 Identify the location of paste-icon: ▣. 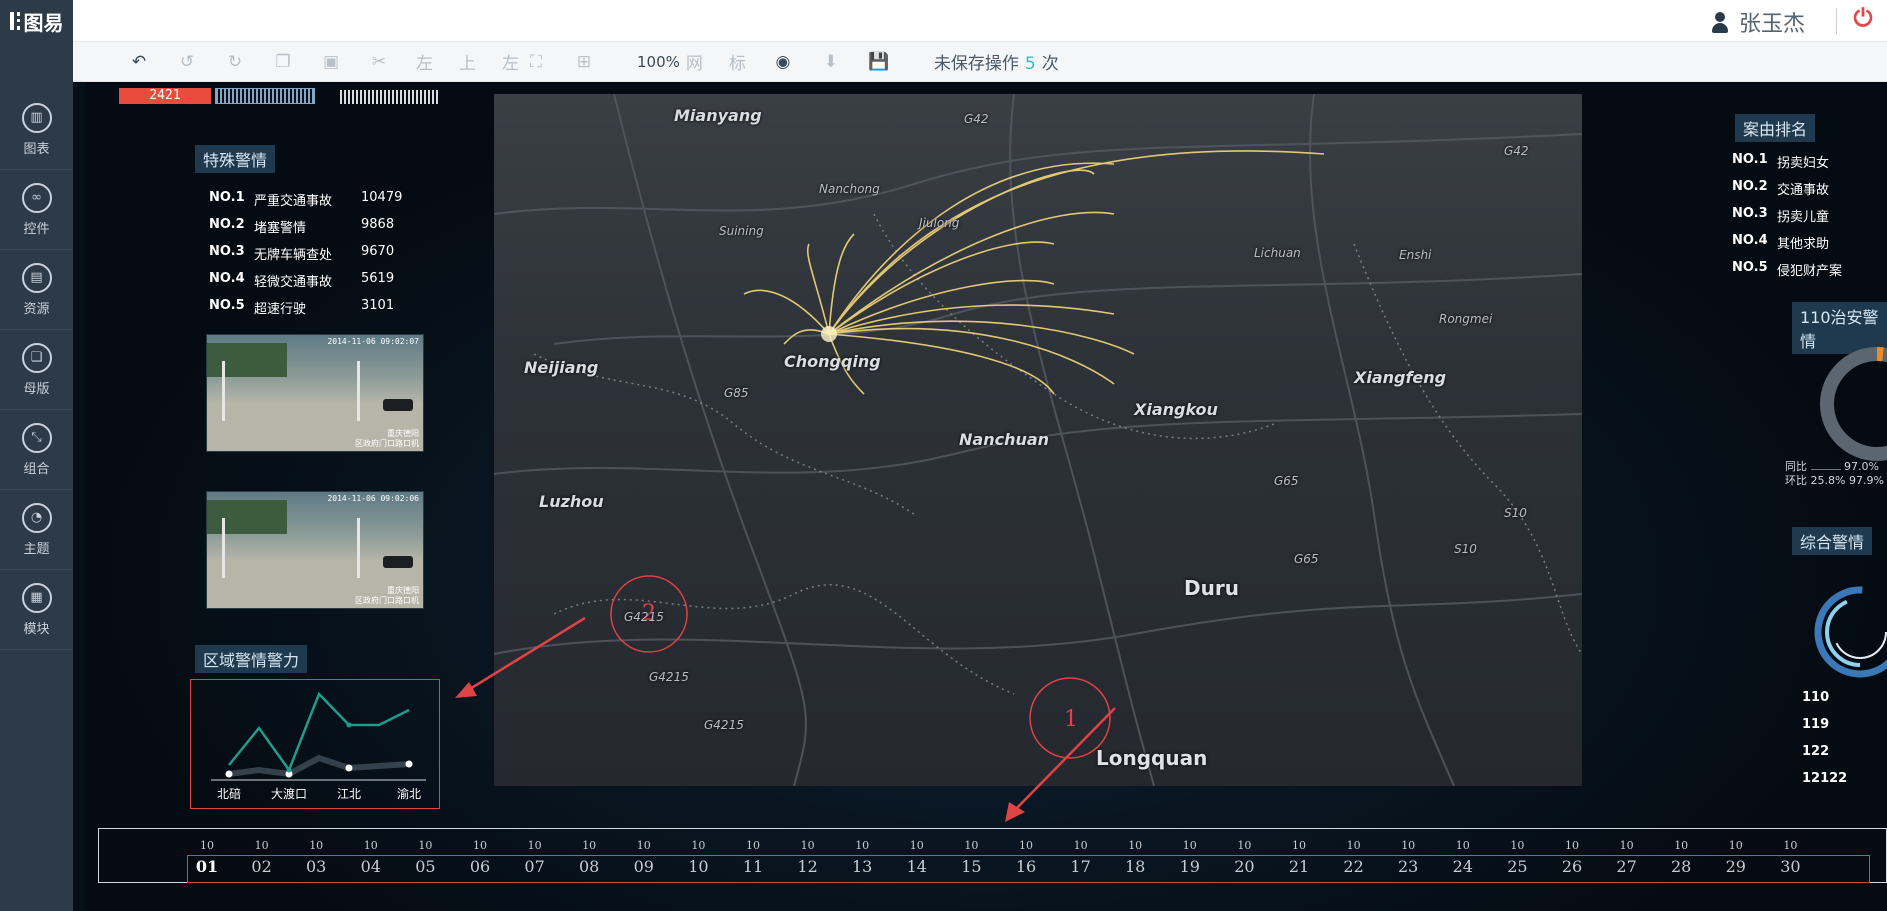
(331, 62).